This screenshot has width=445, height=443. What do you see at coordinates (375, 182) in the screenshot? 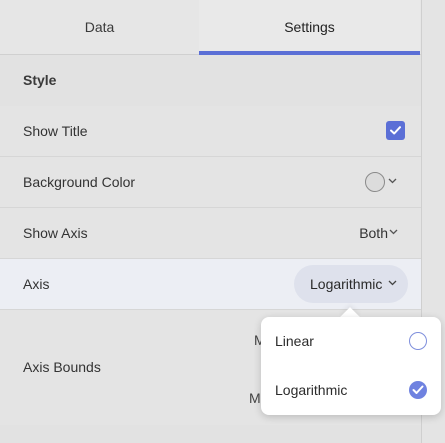
I see `color-swatch-icon` at bounding box center [375, 182].